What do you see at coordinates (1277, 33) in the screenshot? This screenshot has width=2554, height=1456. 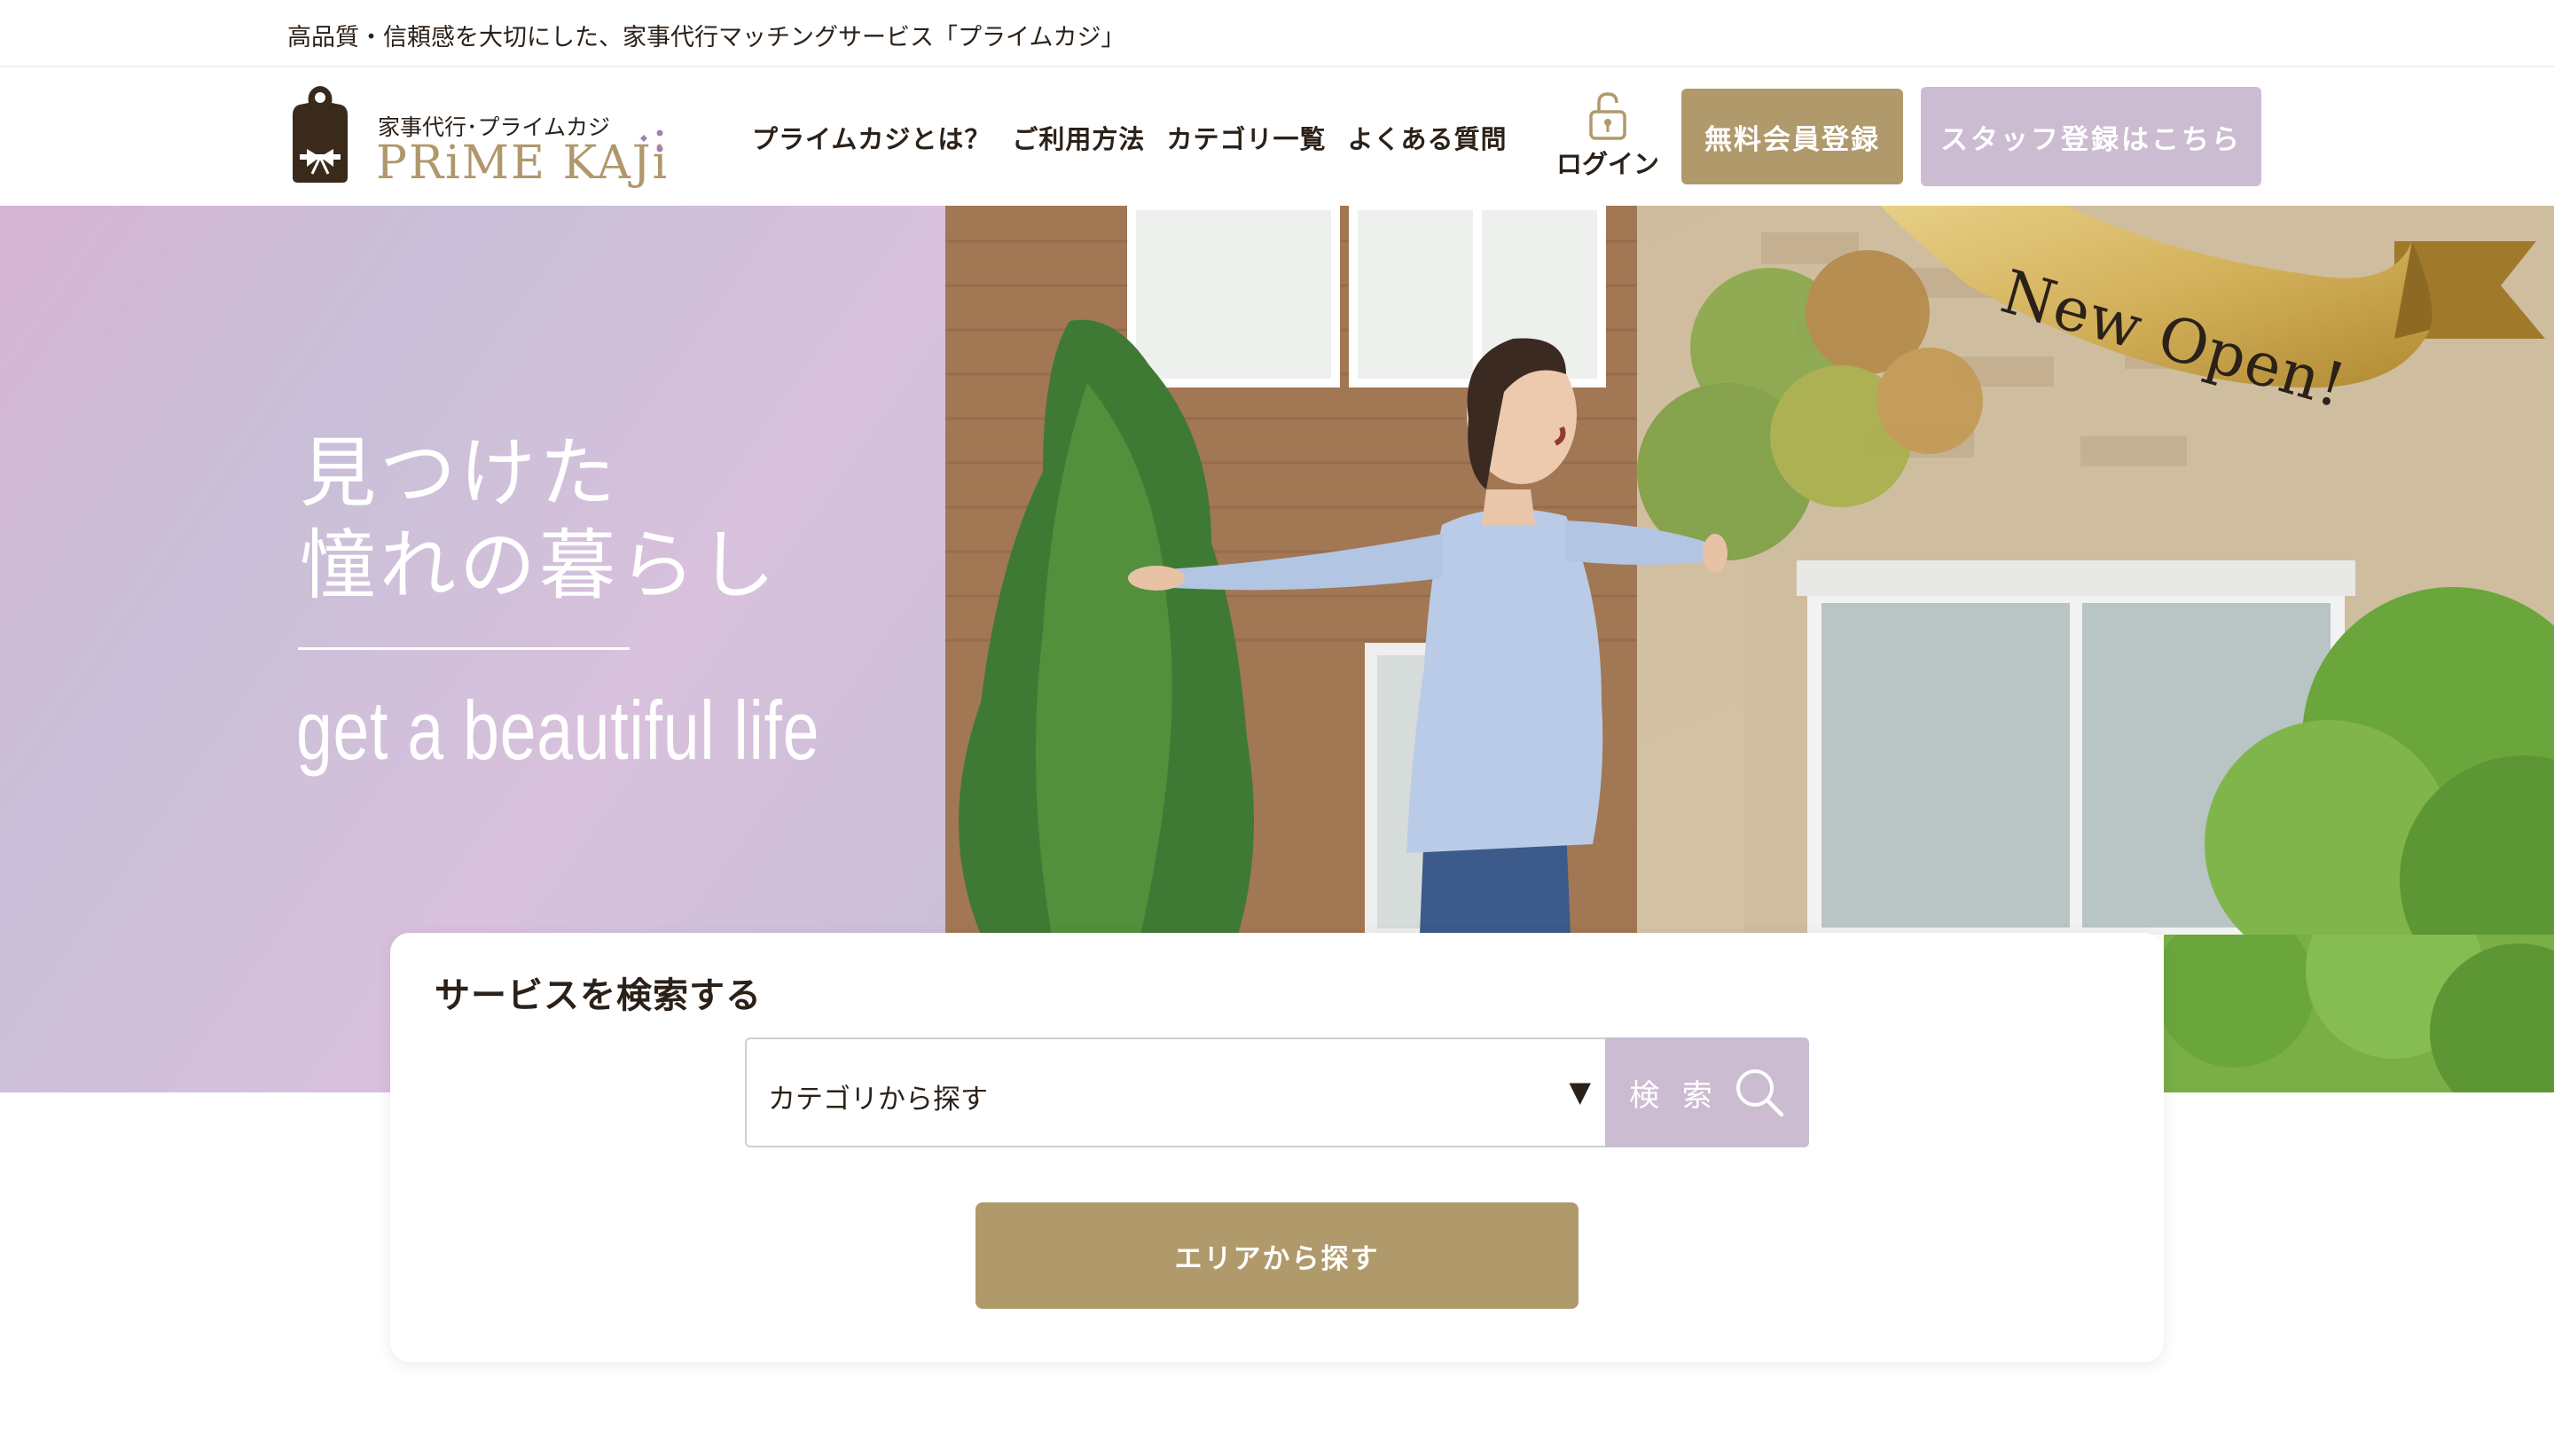 I see `top-bar: 高品質・信頼感を大切にした、家事代行マッチングサービス「プライムカジ」` at bounding box center [1277, 33].